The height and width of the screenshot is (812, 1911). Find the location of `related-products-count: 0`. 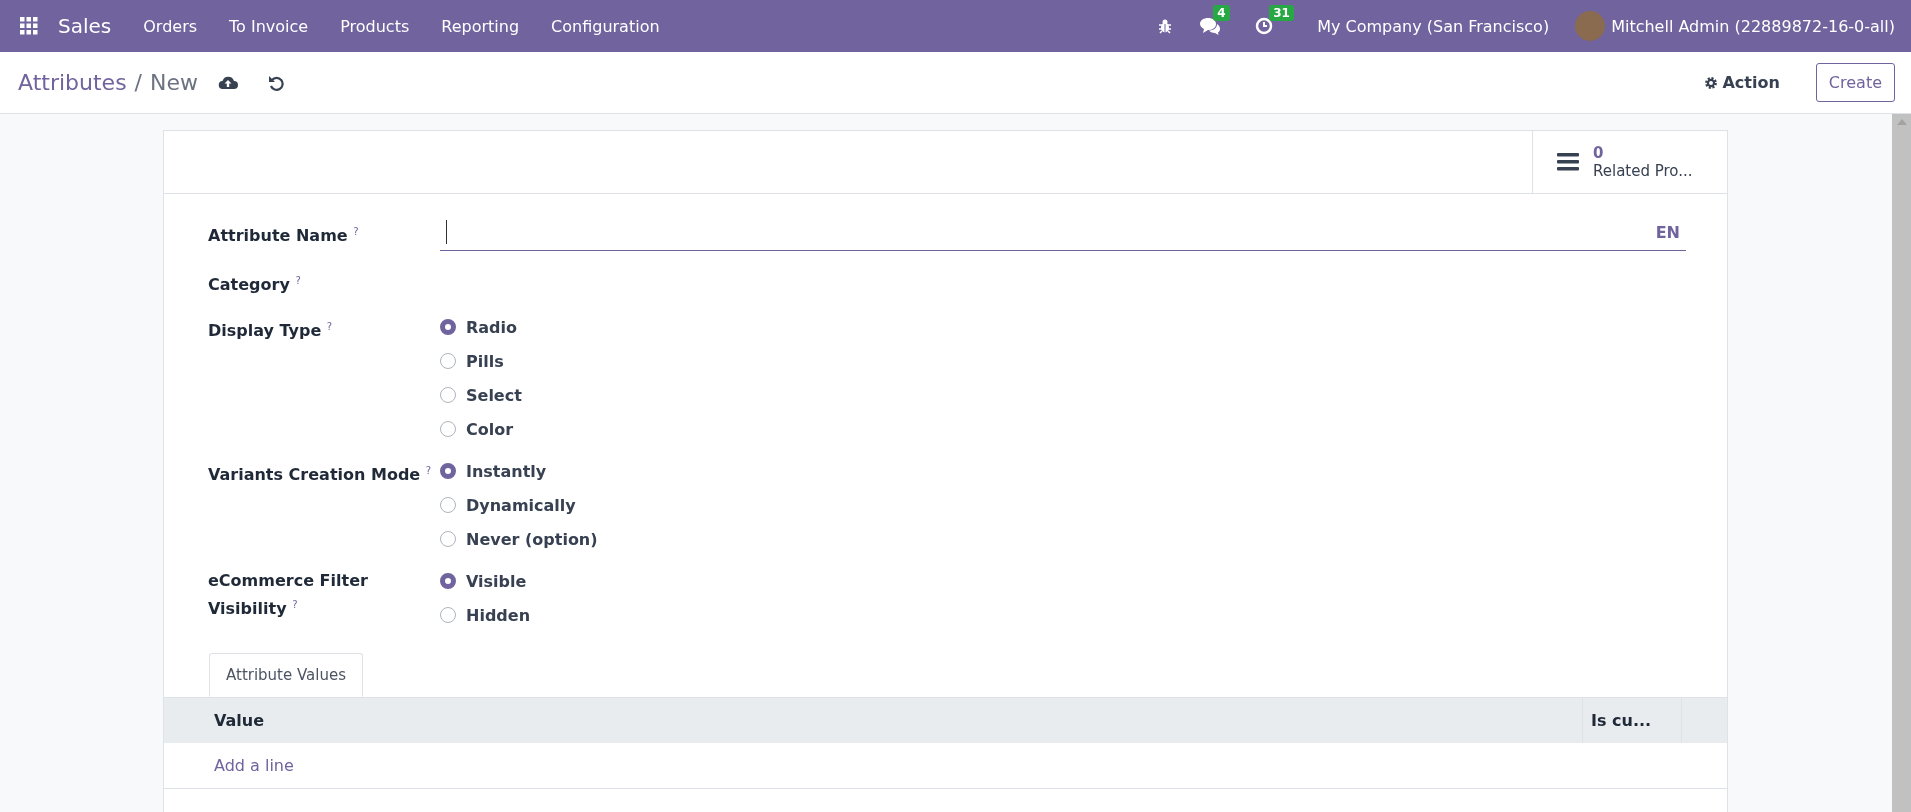

related-products-count: 0 is located at coordinates (1598, 153).